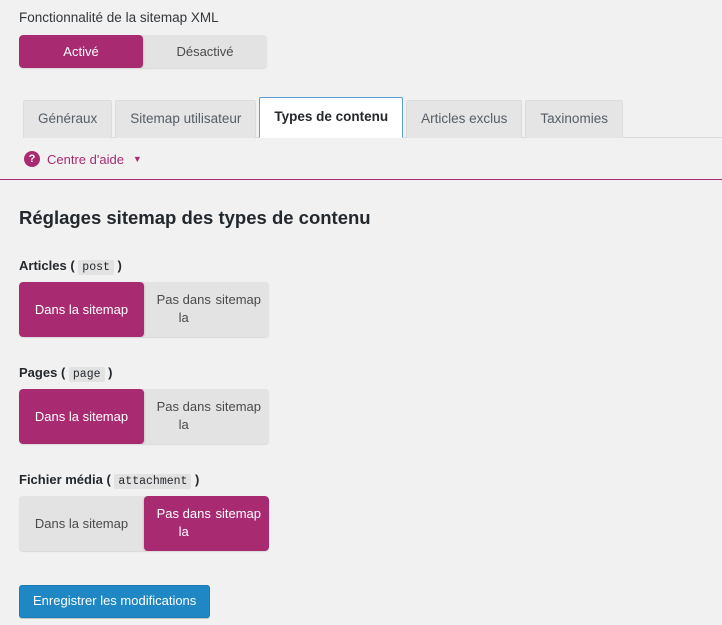 This screenshot has width=722, height=625. I want to click on toggle-enabled-button: Activé, so click(81, 51).